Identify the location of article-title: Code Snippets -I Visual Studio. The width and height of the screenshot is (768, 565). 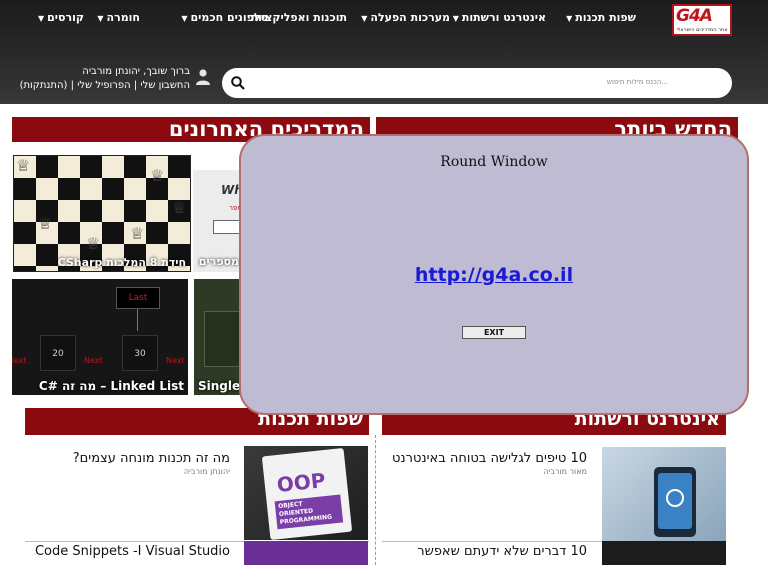
(132, 551).